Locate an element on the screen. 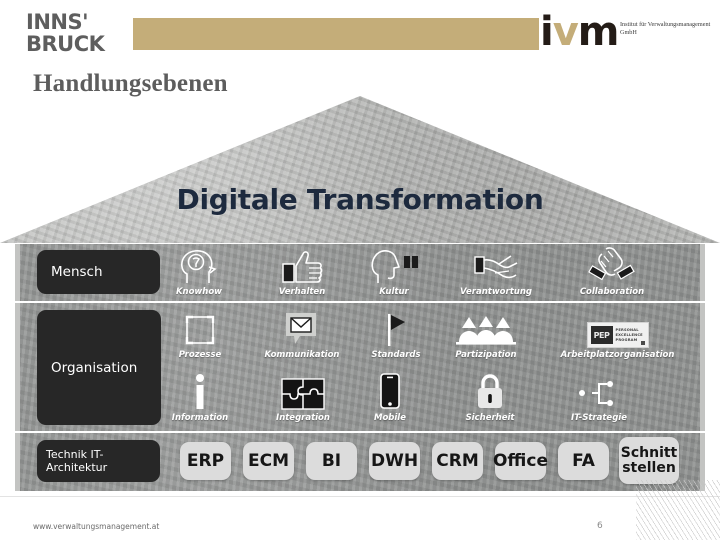 The width and height of the screenshot is (720, 540). level-label-organisation: Organisation is located at coordinates (99, 367).